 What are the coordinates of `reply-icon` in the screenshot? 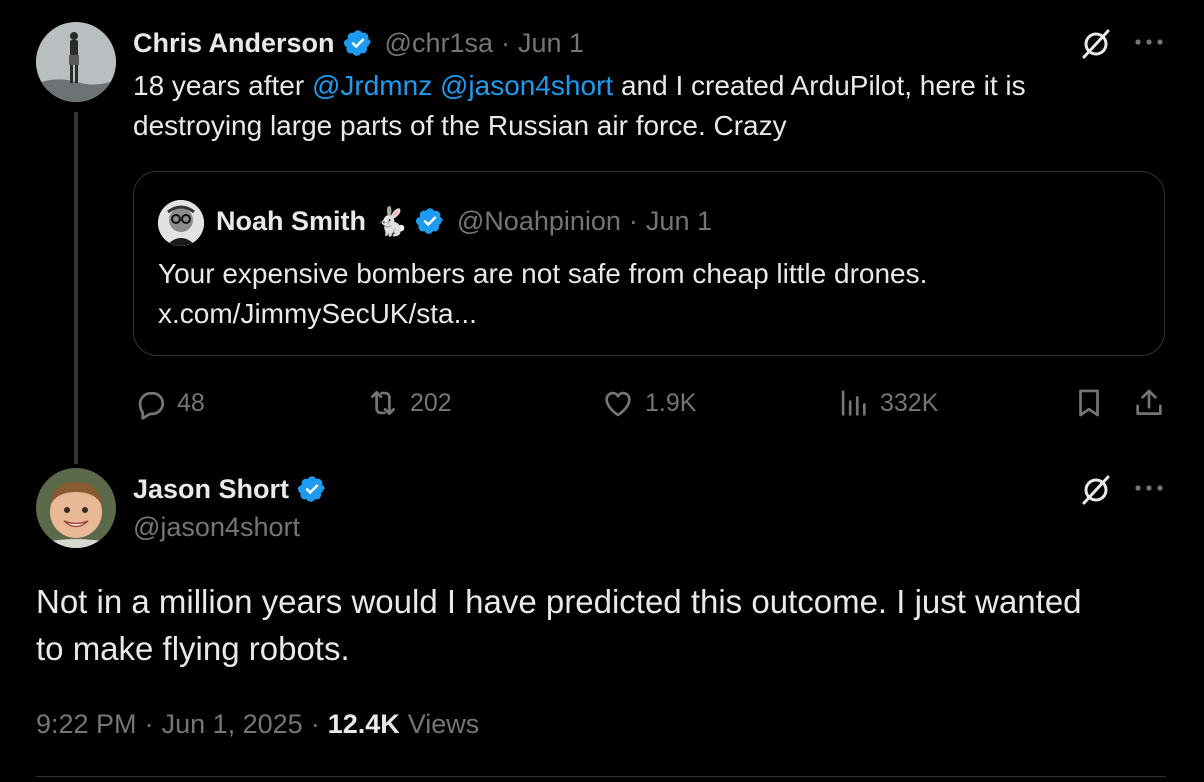 It's located at (151, 405).